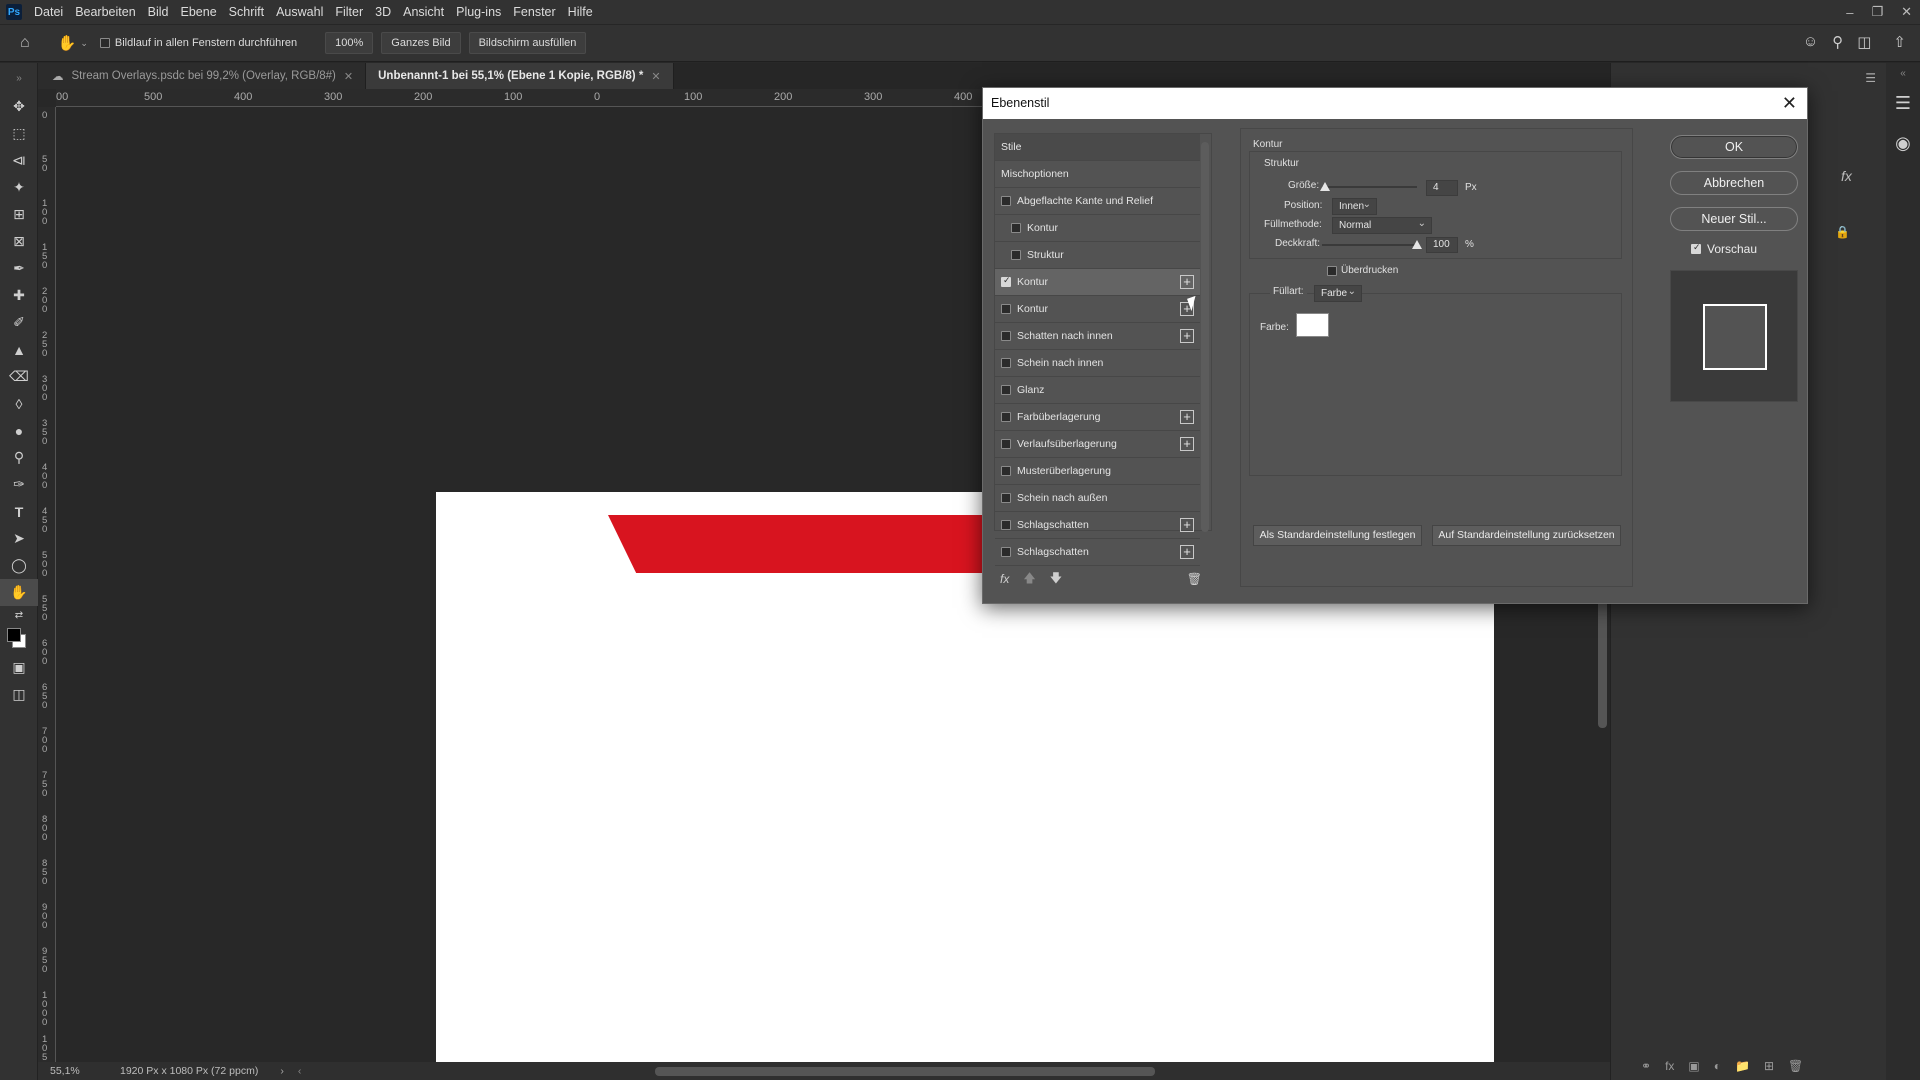 The image size is (1920, 1080). I want to click on scroll-all-checkbox-box, so click(104, 43).